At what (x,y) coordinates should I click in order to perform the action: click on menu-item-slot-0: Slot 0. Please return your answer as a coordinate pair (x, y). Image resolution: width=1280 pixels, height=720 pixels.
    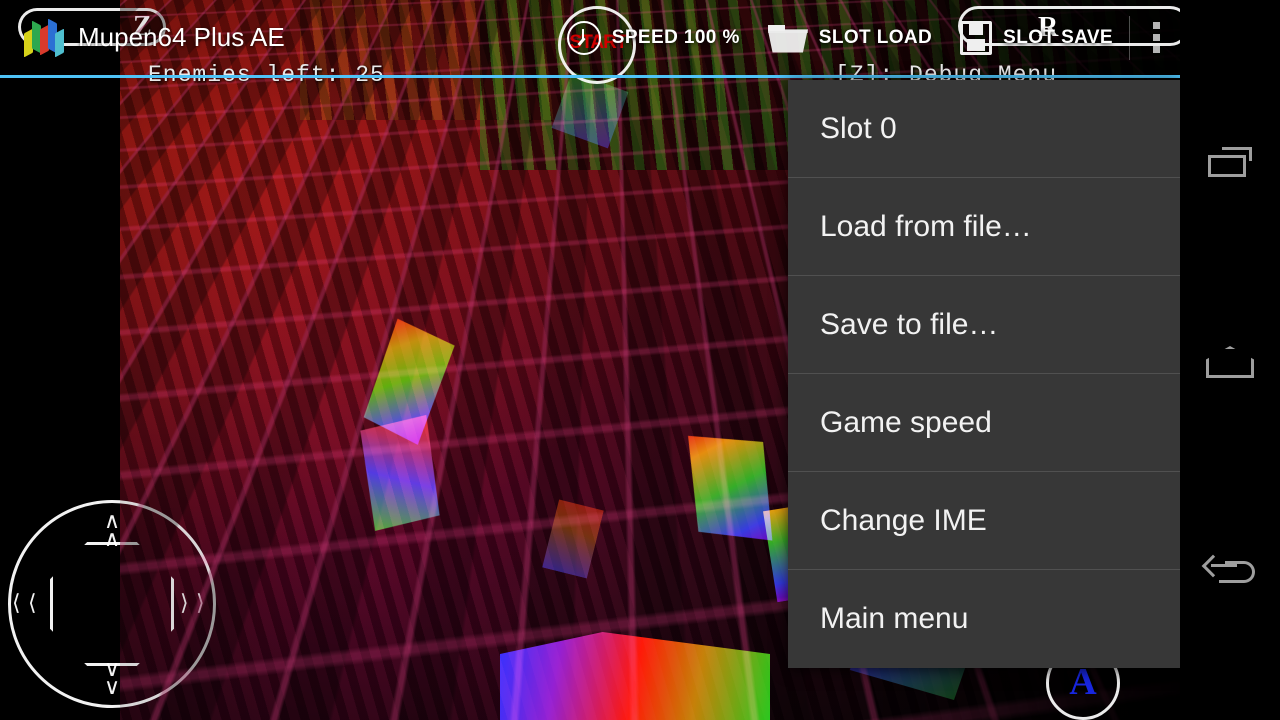
    Looking at the image, I should click on (984, 129).